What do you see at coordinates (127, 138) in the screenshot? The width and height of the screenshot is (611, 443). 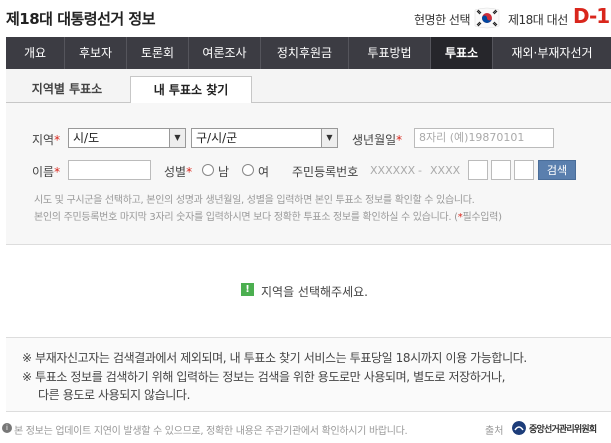 I see `sido-select: 시/도 ▼` at bounding box center [127, 138].